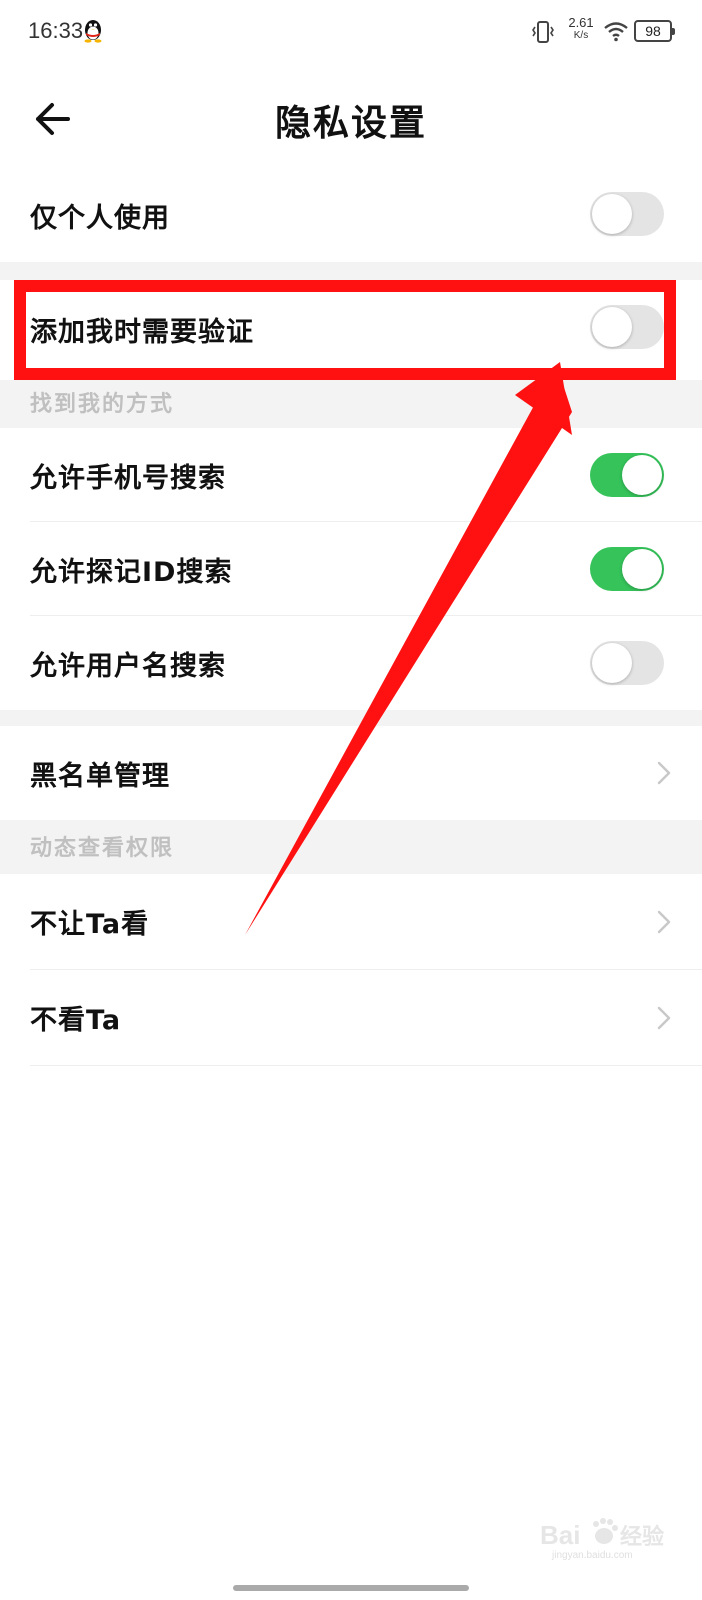 The height and width of the screenshot is (1600, 702). What do you see at coordinates (642, 1537) in the screenshot?
I see `svg-text: 经验` at bounding box center [642, 1537].